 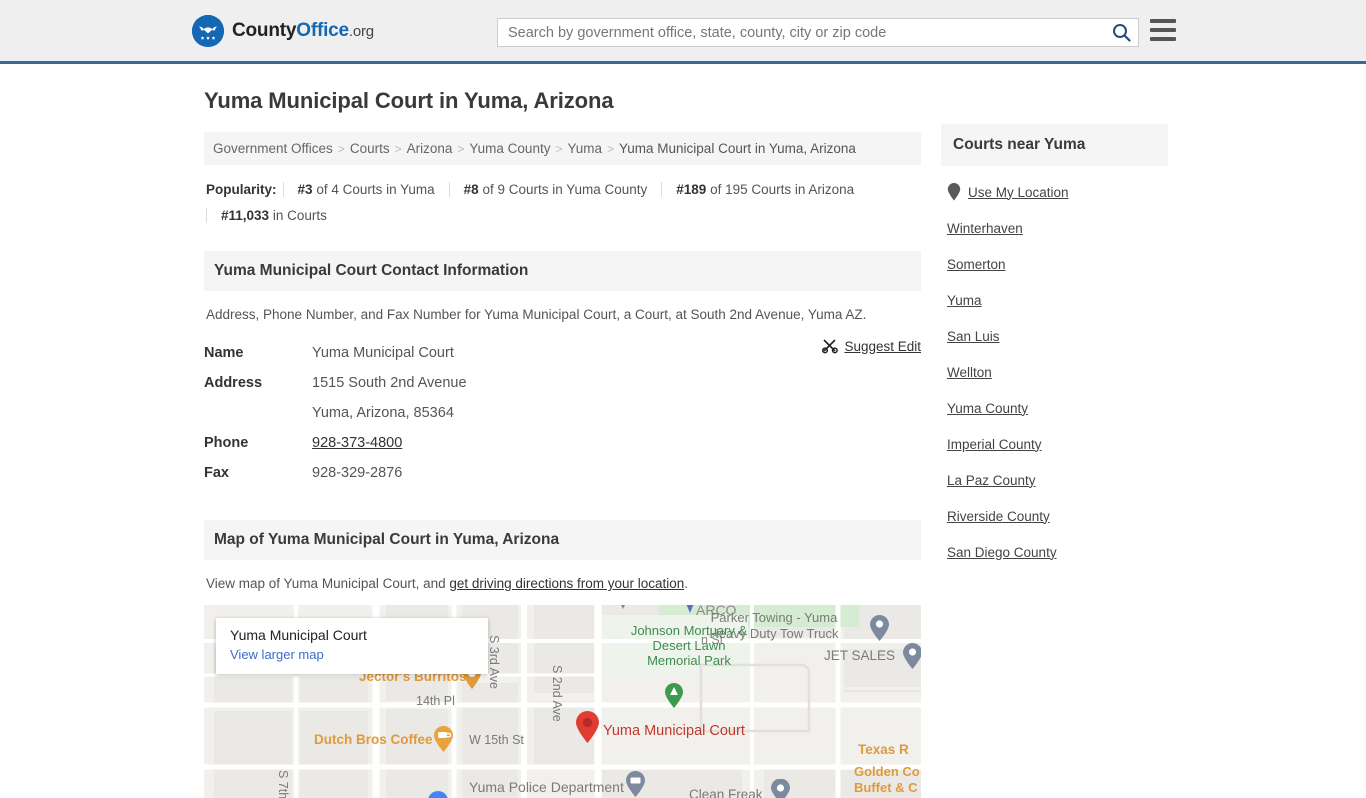 I want to click on map-label-s-3rd-ave: S 3rd Ave, so click(x=494, y=662).